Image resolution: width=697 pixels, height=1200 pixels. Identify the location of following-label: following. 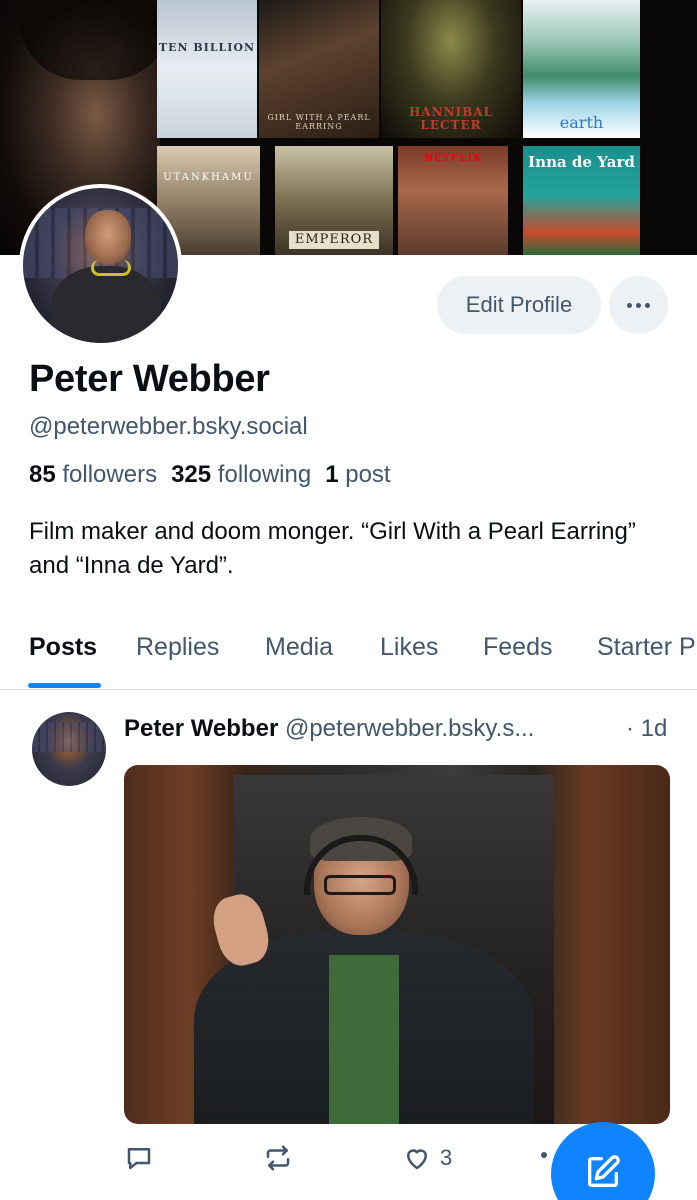
(264, 474).